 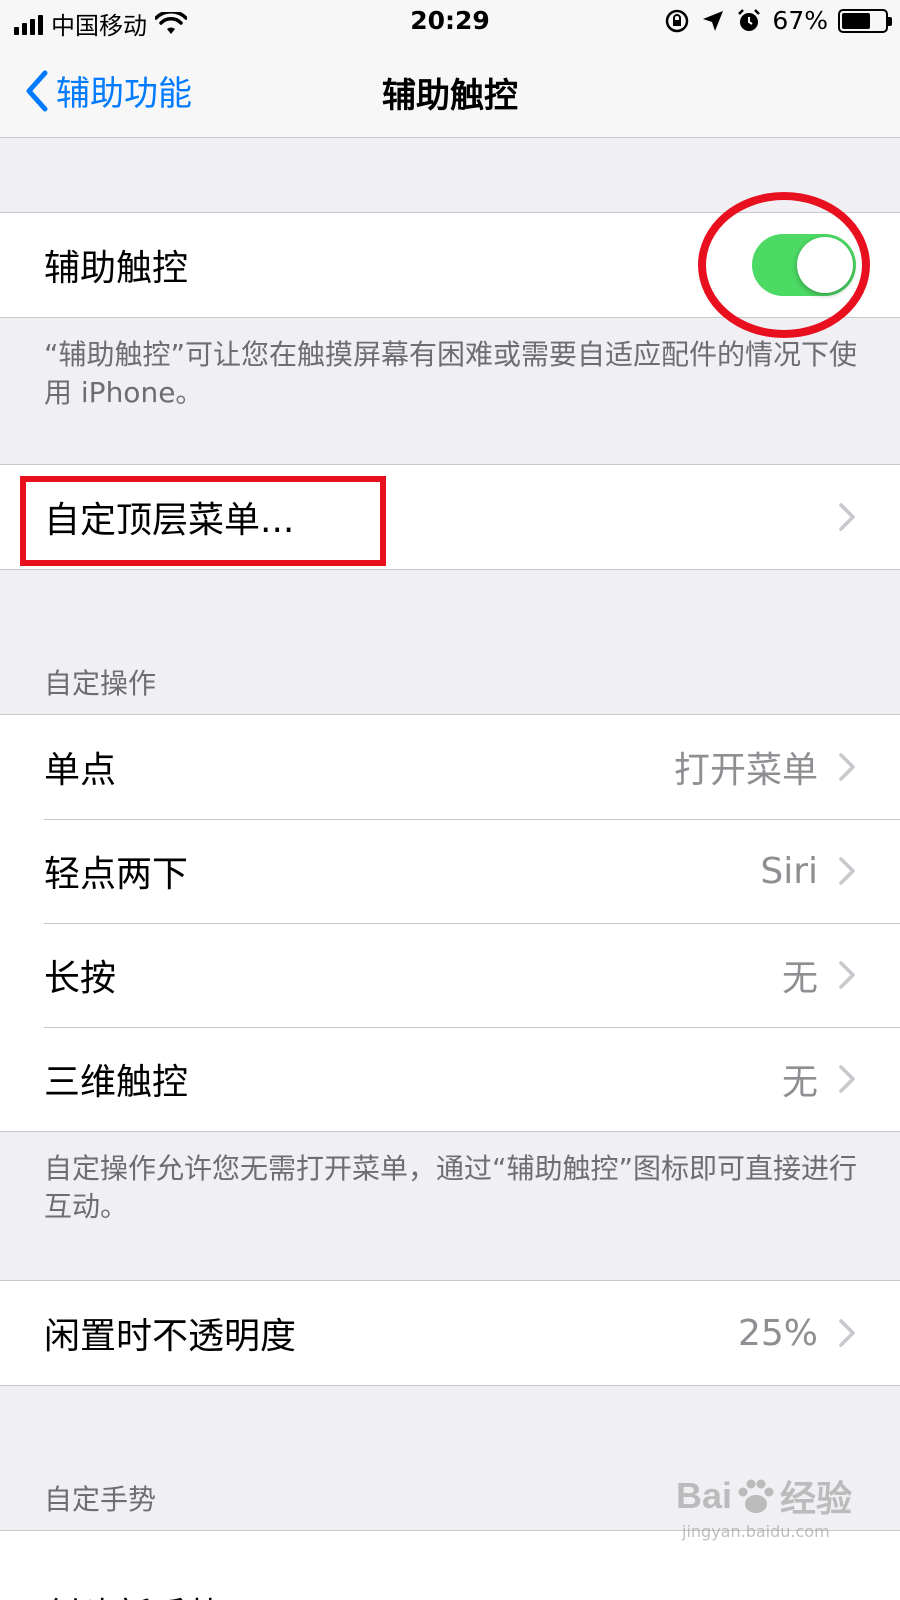 I want to click on custom-action-label: 轻点两下, so click(x=116, y=874).